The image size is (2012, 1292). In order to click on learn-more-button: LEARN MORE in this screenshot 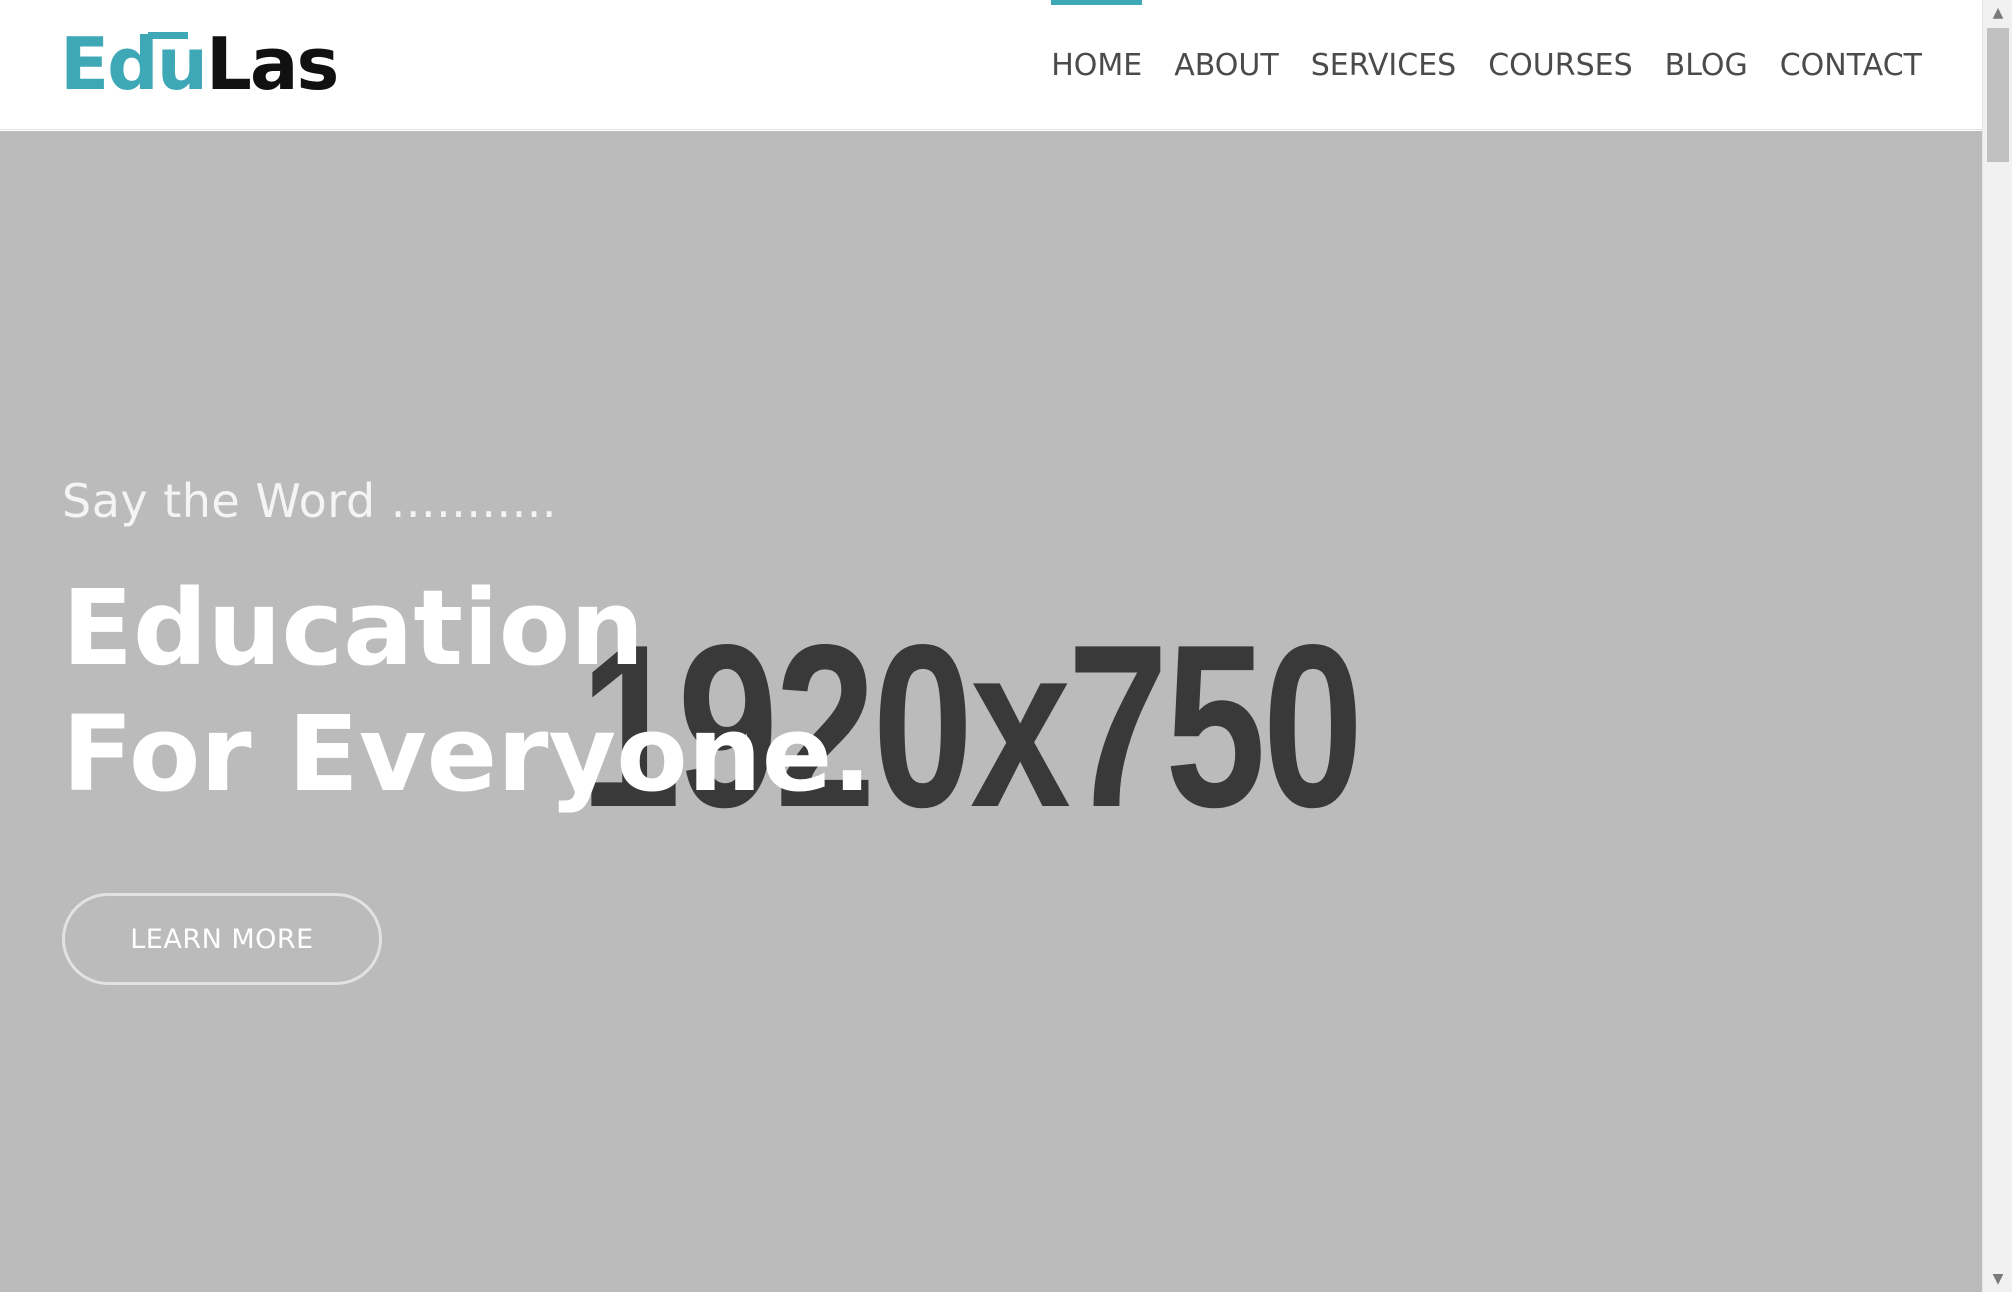, I will do `click(222, 939)`.